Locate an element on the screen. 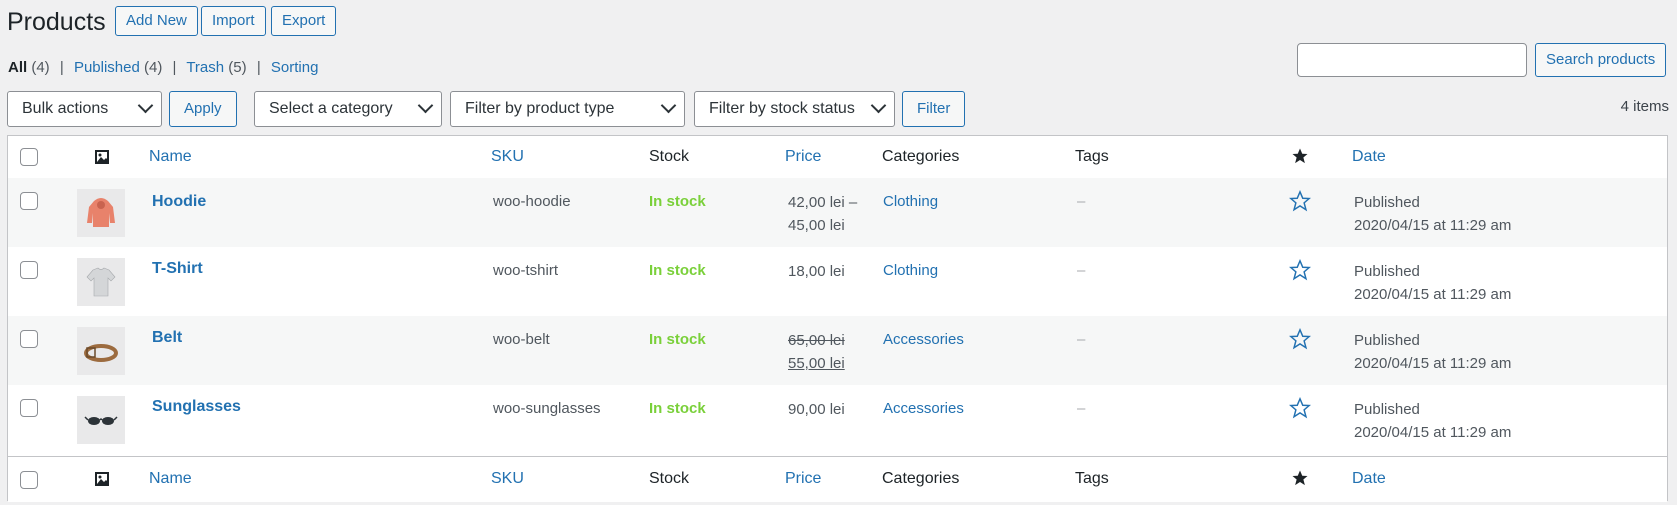 The width and height of the screenshot is (1677, 505). bulk-actions-value: Bulk actions is located at coordinates (65, 108).